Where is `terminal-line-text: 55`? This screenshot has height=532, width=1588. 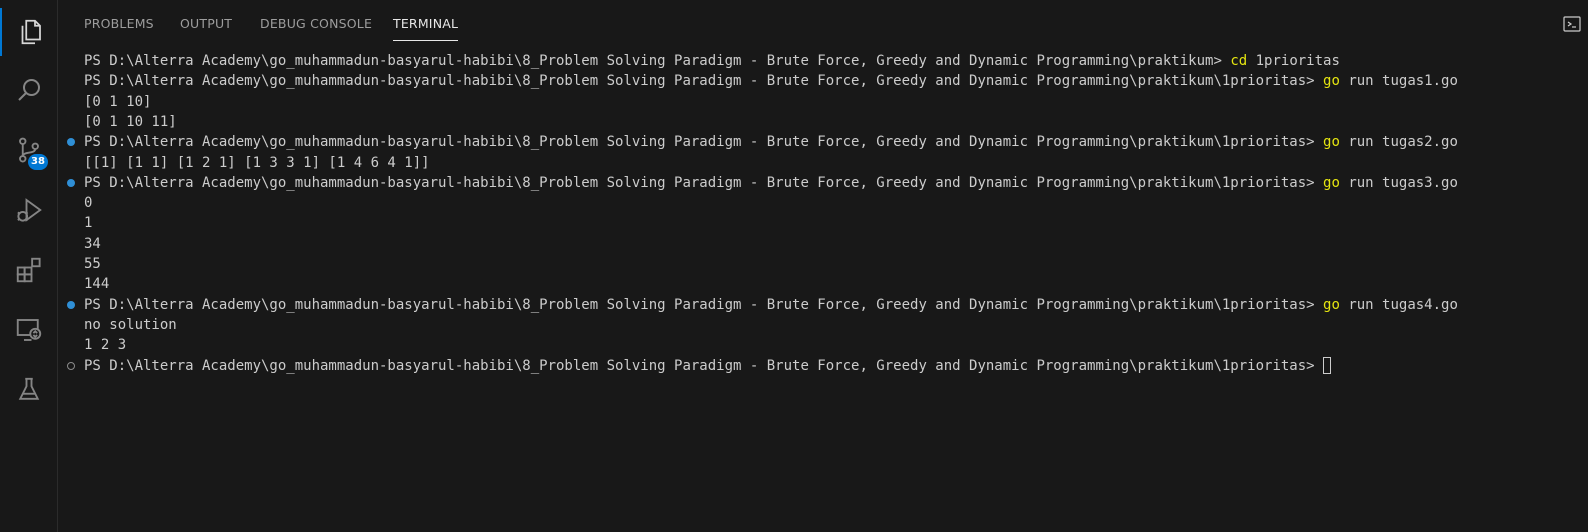 terminal-line-text: 55 is located at coordinates (92, 264).